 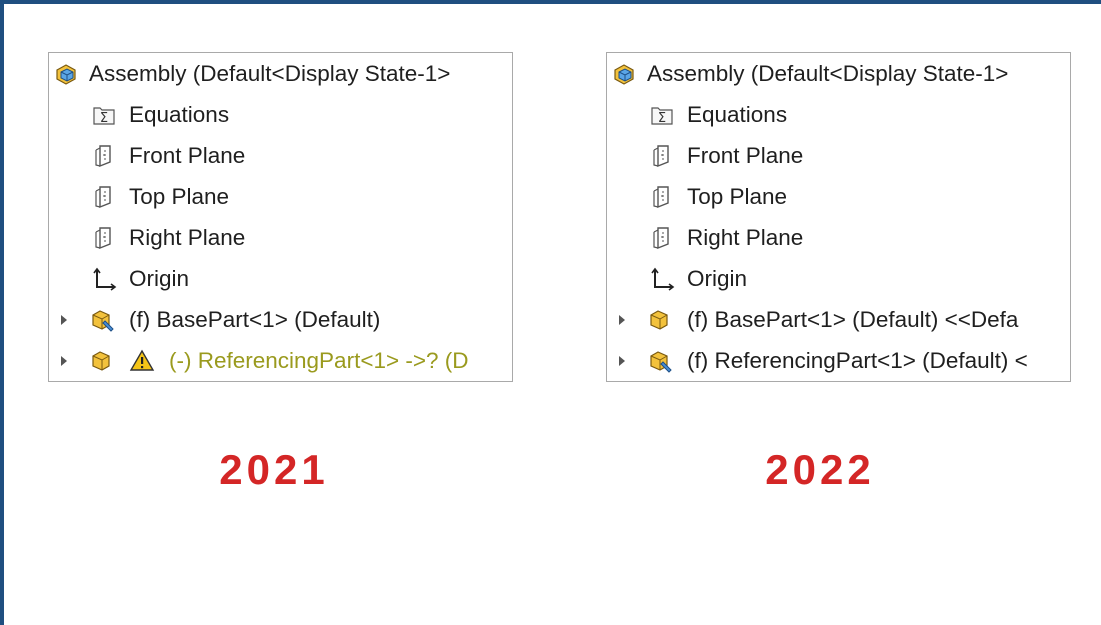 What do you see at coordinates (255, 319) in the screenshot?
I see `tree-item-label: (f) BasePart<1> (Default)` at bounding box center [255, 319].